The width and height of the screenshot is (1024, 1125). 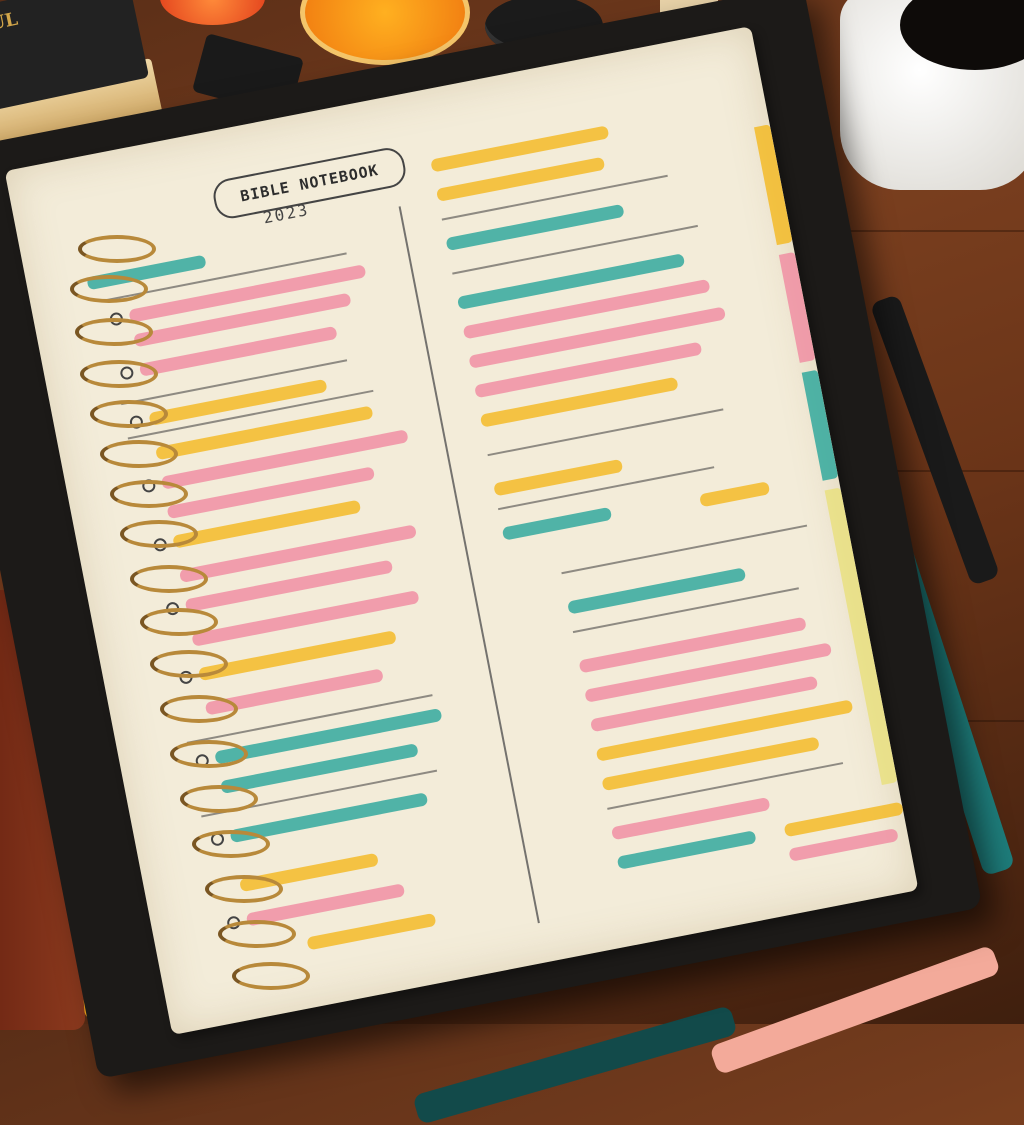 I want to click on dark-teal-fountain-pen, so click(x=575, y=1065).